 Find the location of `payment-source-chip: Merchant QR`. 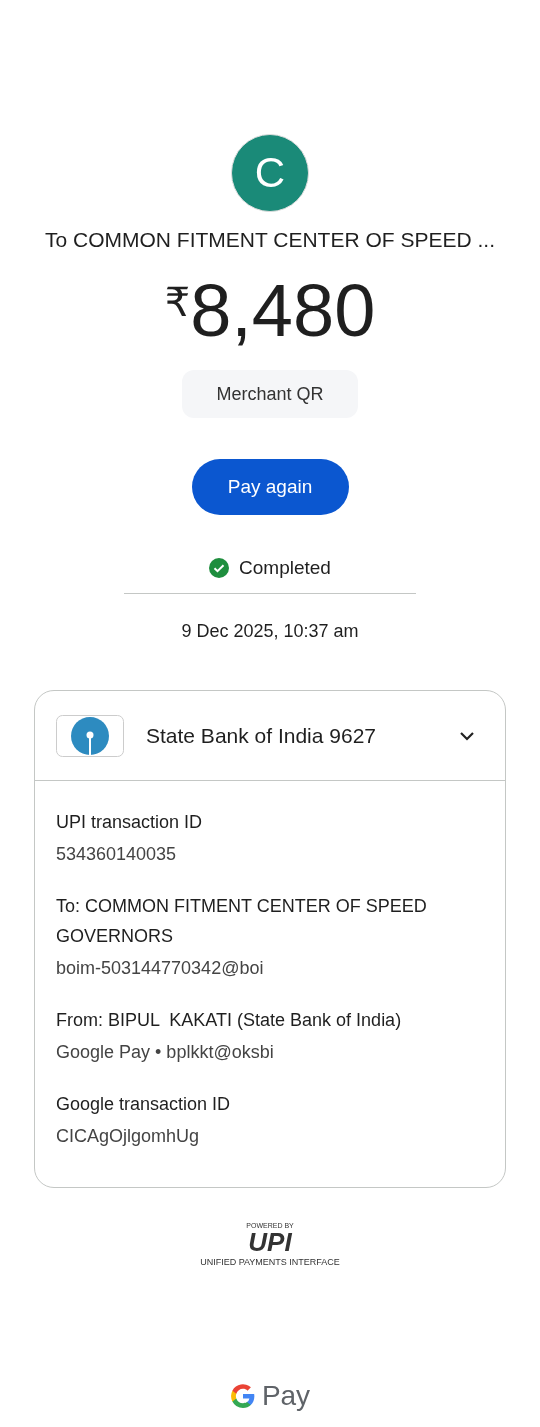

payment-source-chip: Merchant QR is located at coordinates (270, 394).